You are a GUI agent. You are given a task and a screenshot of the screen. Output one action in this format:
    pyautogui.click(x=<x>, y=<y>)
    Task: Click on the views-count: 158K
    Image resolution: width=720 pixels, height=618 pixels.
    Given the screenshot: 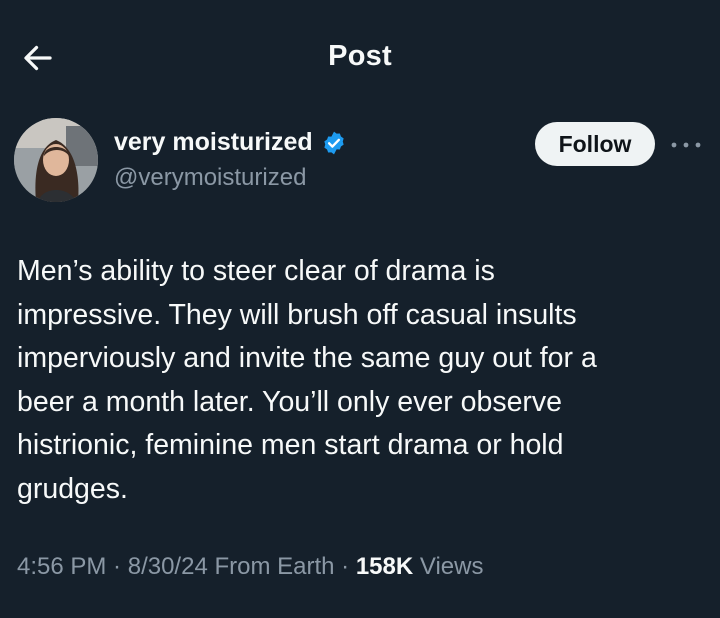 What is the action you would take?
    pyautogui.click(x=384, y=566)
    